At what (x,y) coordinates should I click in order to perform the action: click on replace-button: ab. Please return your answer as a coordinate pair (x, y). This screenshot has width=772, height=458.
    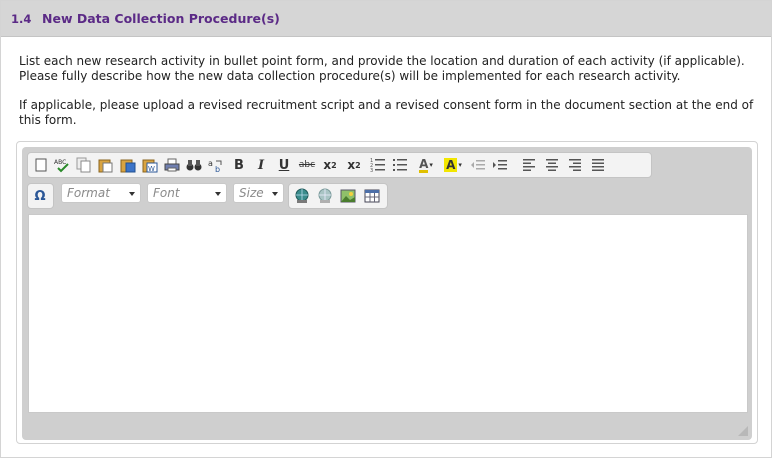
    Looking at the image, I should click on (216, 165).